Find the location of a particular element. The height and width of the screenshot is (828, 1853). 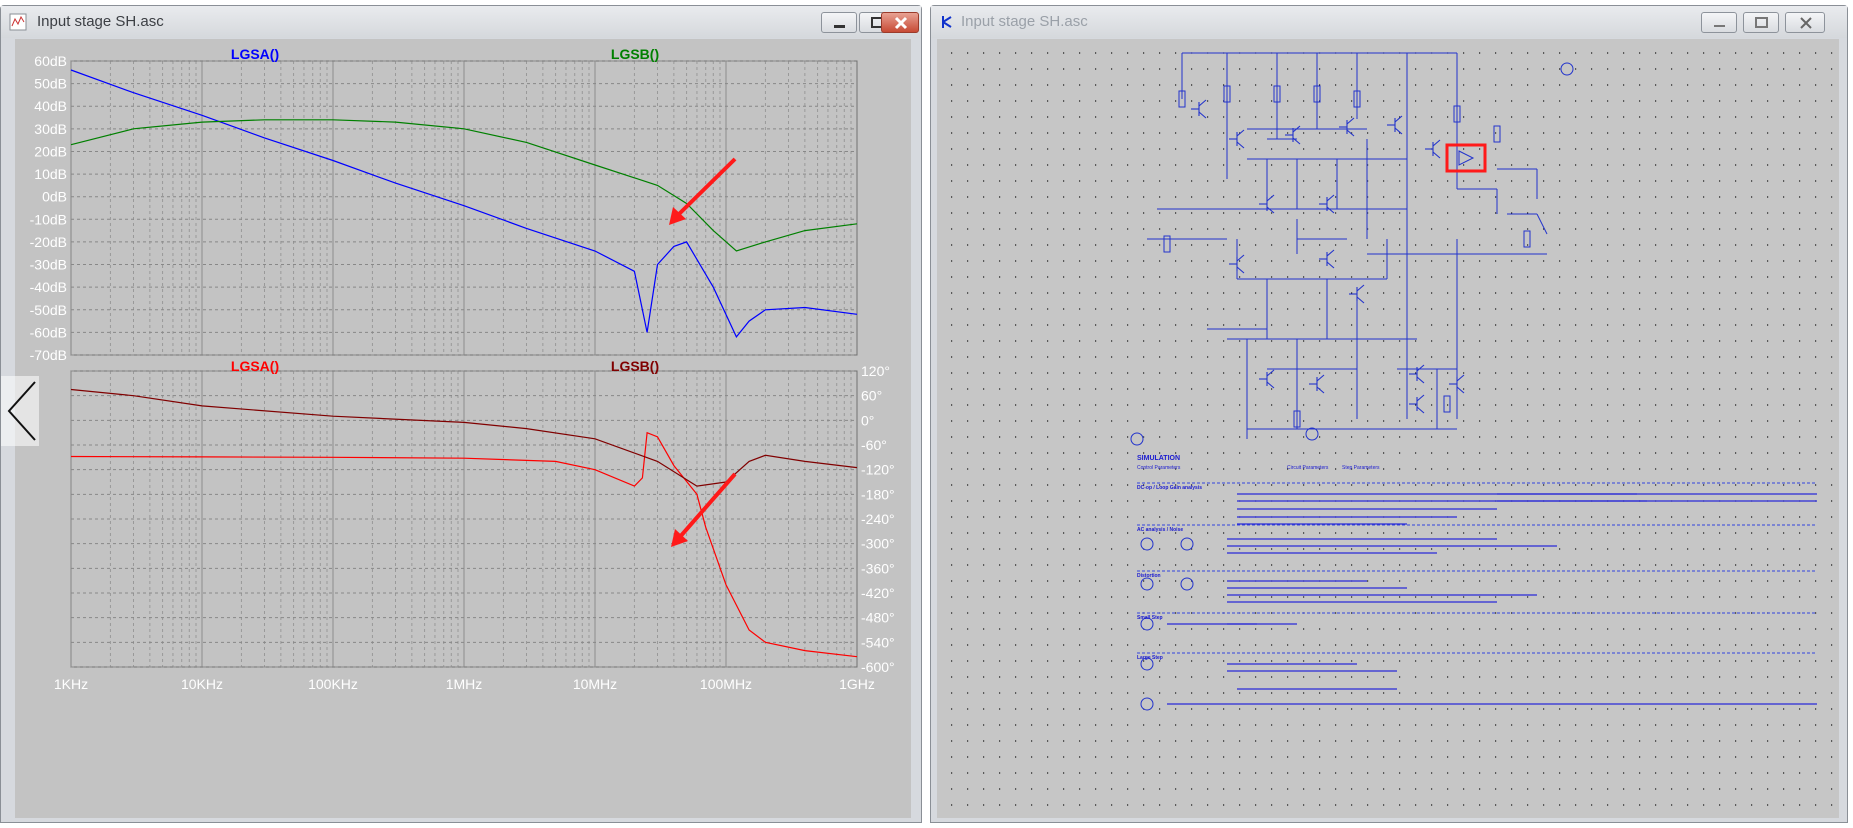

y-tick-label: -60dB is located at coordinates (48, 332).